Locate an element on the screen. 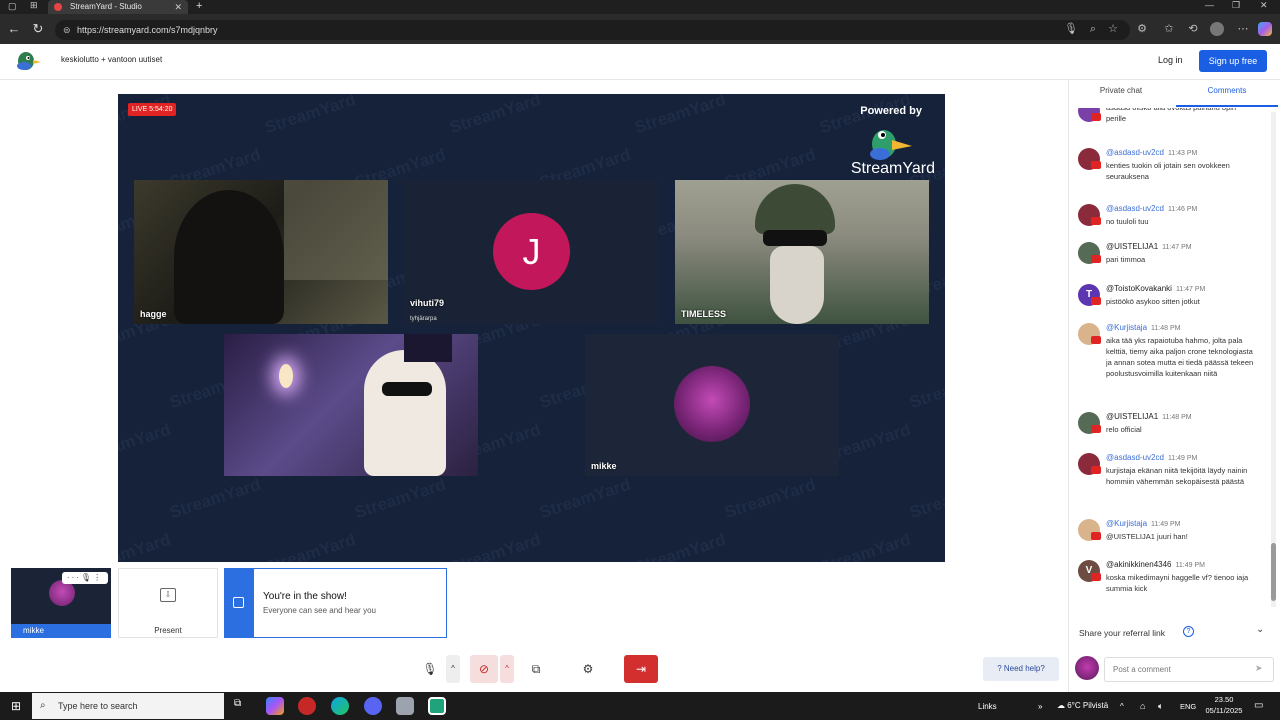 This screenshot has height=720, width=1280. participant-tile-timeless: TIMELESS is located at coordinates (802, 252).